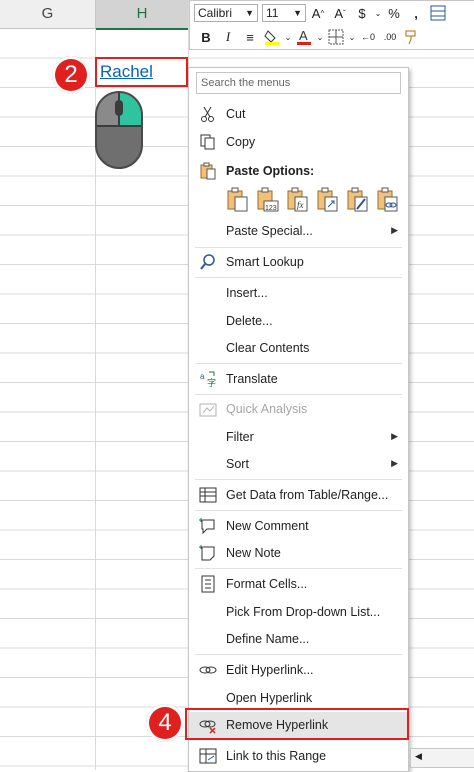 This screenshot has height=772, width=474. What do you see at coordinates (269, 698) in the screenshot?
I see `menu-item-label: Open Hyperlink` at bounding box center [269, 698].